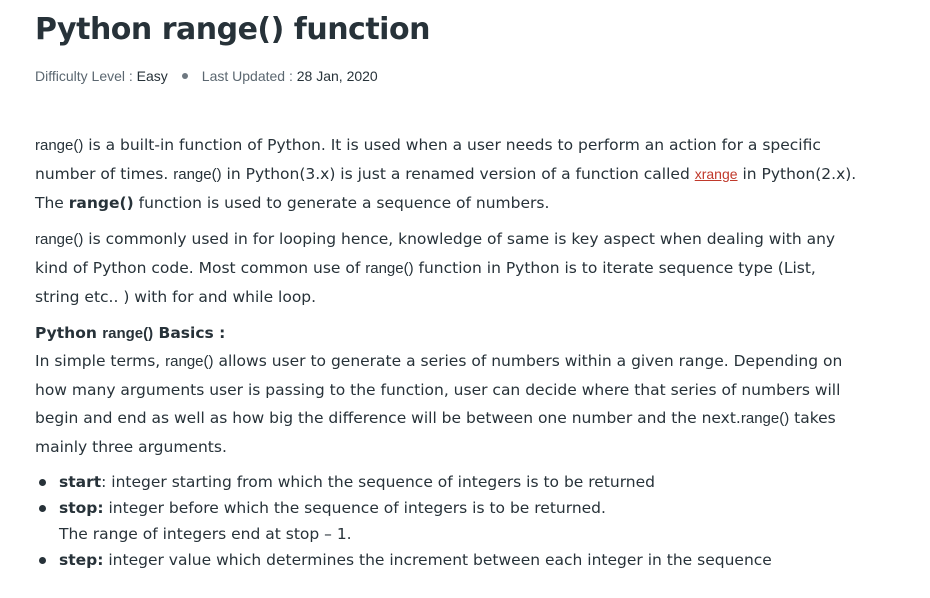 The width and height of the screenshot is (930, 598). I want to click on arg-name: step:, so click(81, 560).